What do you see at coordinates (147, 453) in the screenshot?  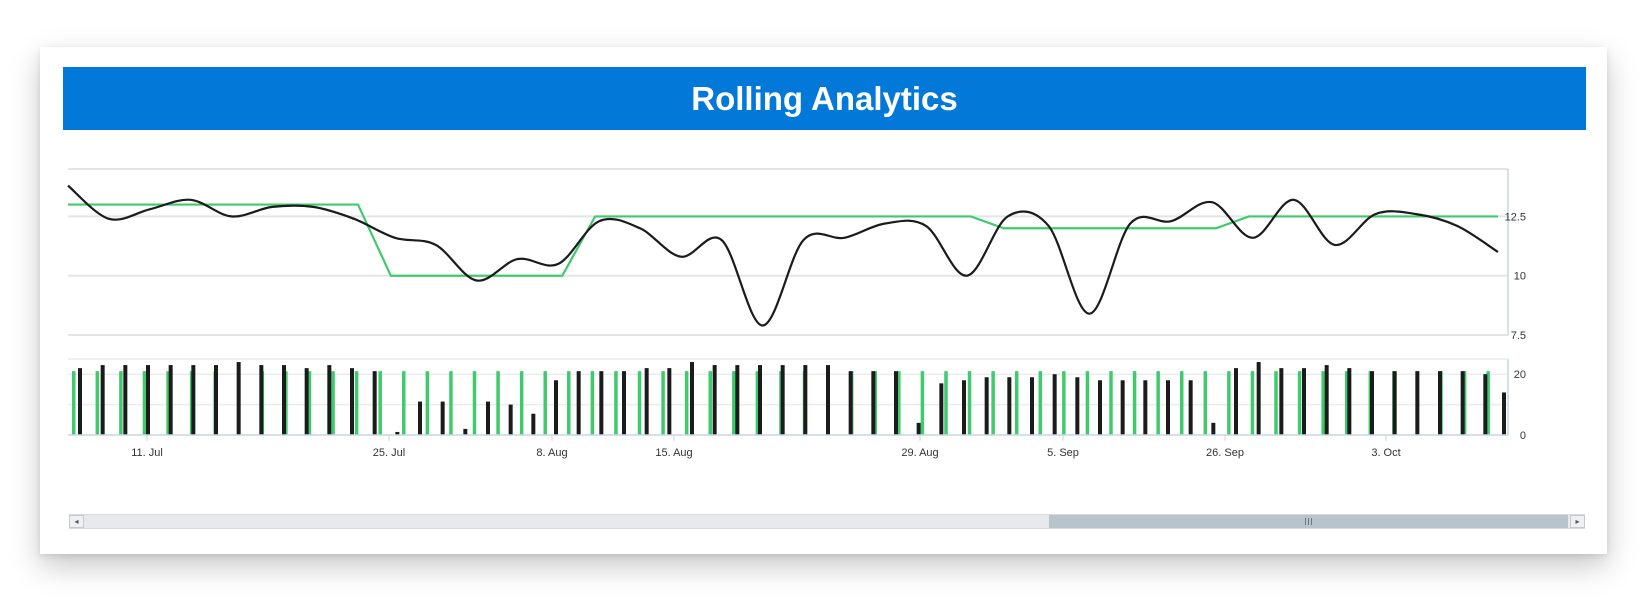 I see `x-tick-label: 11. Jul` at bounding box center [147, 453].